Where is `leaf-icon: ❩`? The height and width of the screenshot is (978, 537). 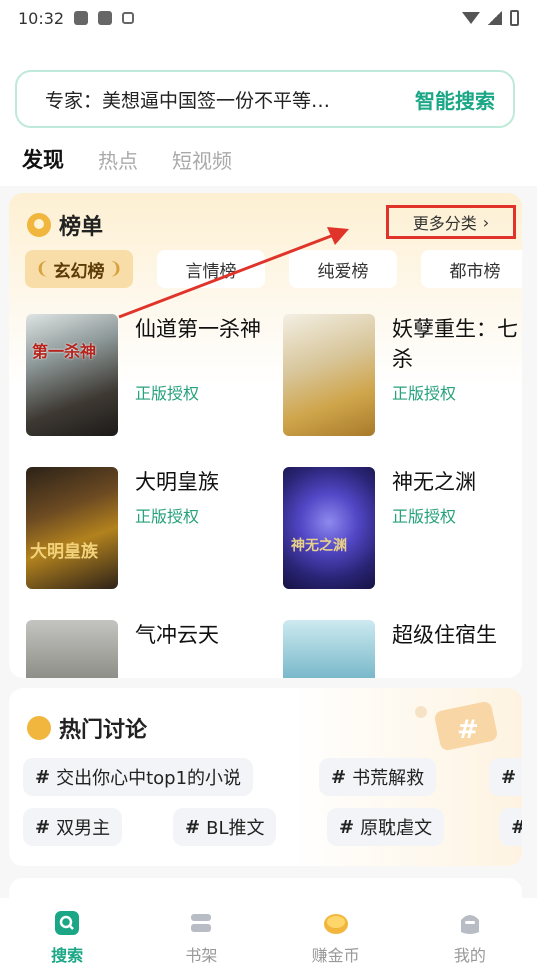 leaf-icon: ❩ is located at coordinates (115, 269).